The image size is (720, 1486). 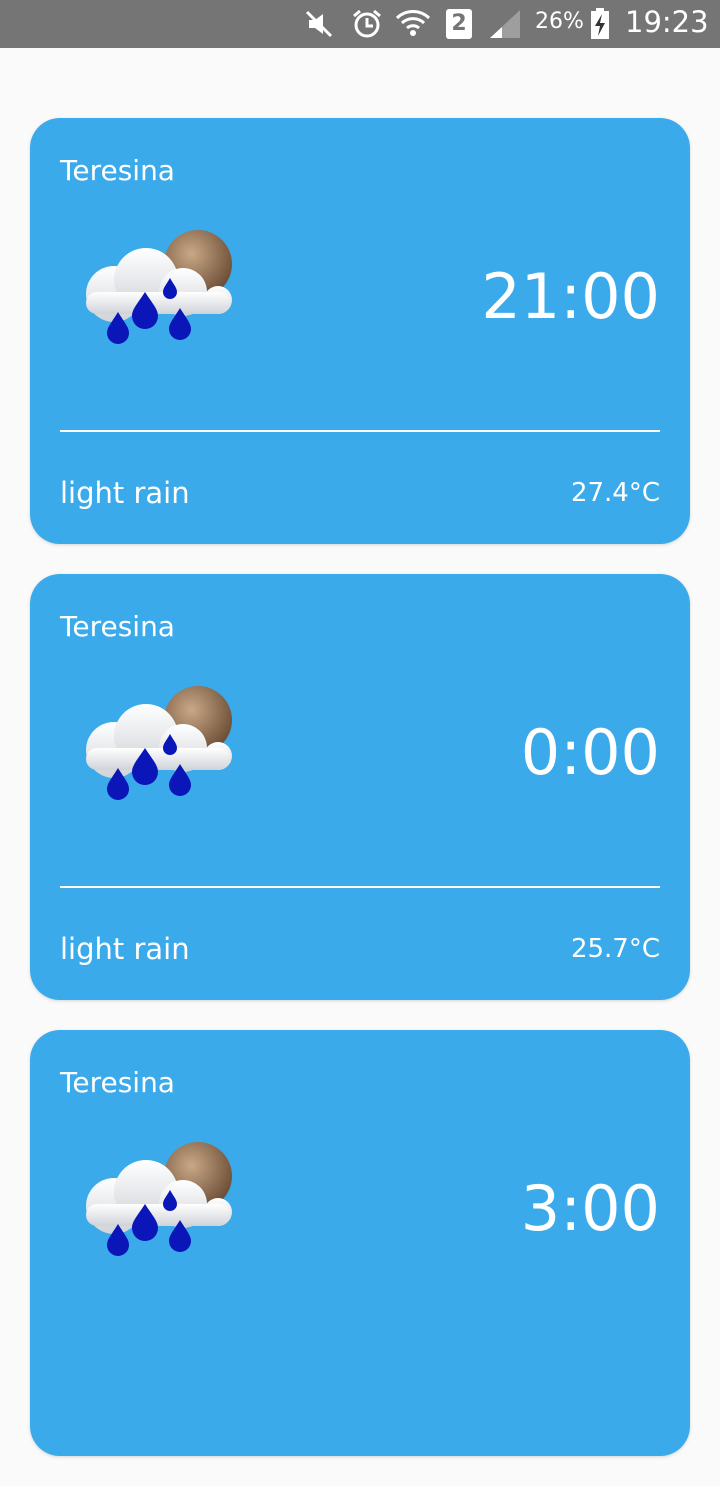 I want to click on wifi-icon, so click(x=413, y=23).